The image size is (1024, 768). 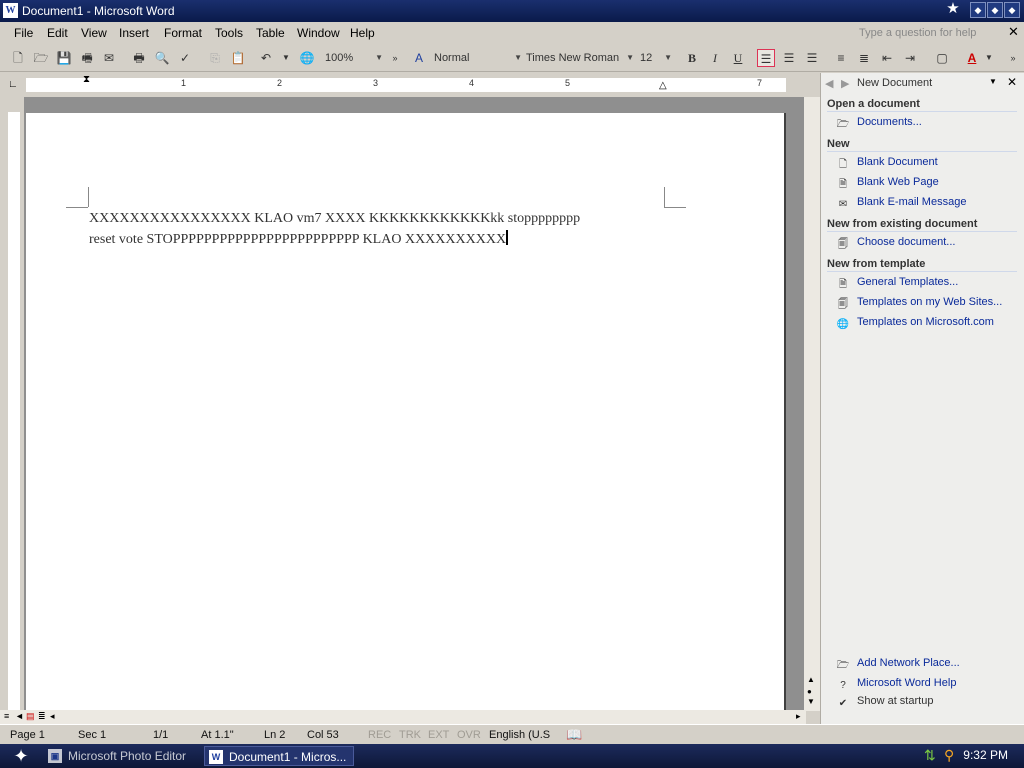 I want to click on permission-icon: 🖷, so click(x=87, y=58).